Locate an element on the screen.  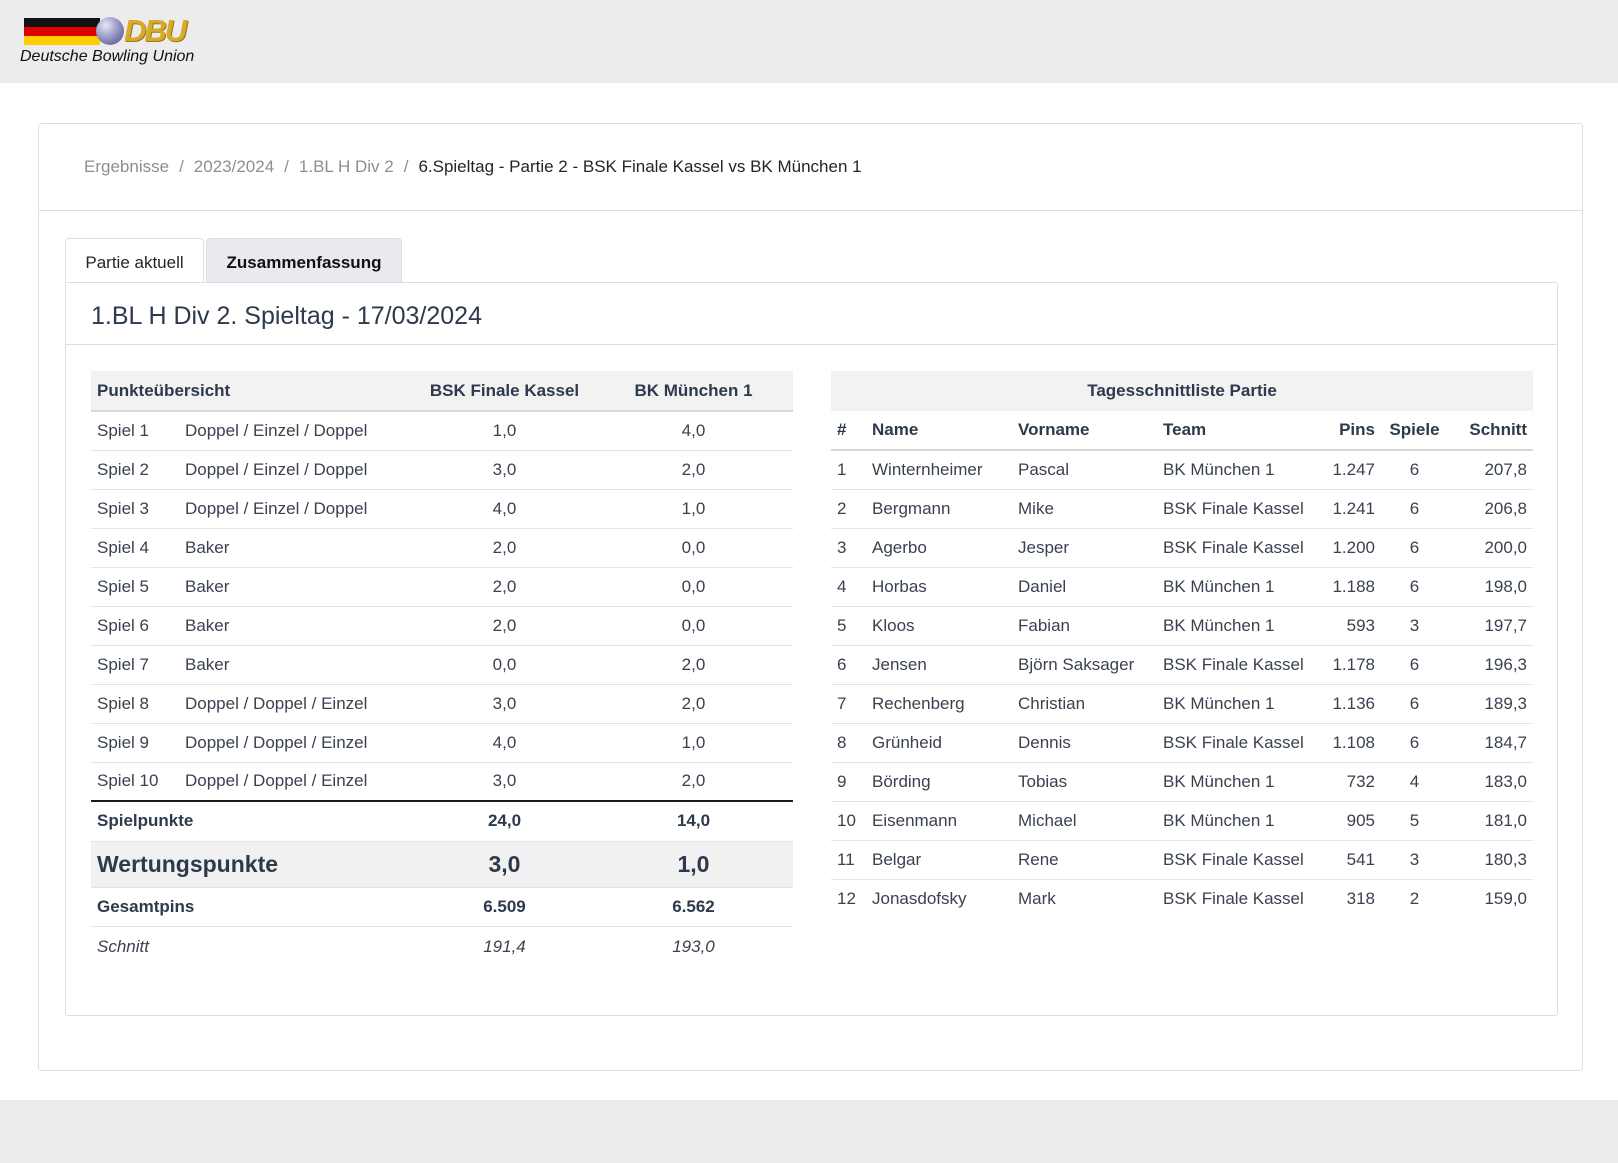
name-cell: Belgar is located at coordinates (897, 859).